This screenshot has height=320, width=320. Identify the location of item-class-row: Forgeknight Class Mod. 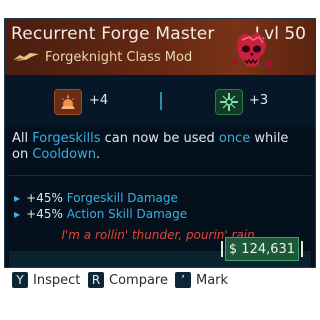
(102, 57).